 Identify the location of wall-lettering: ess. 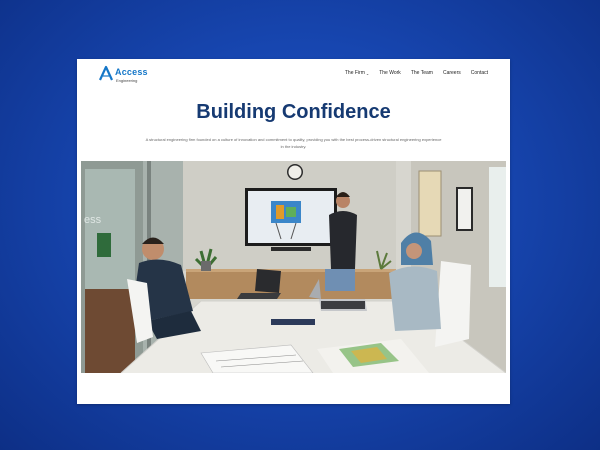
(93, 220).